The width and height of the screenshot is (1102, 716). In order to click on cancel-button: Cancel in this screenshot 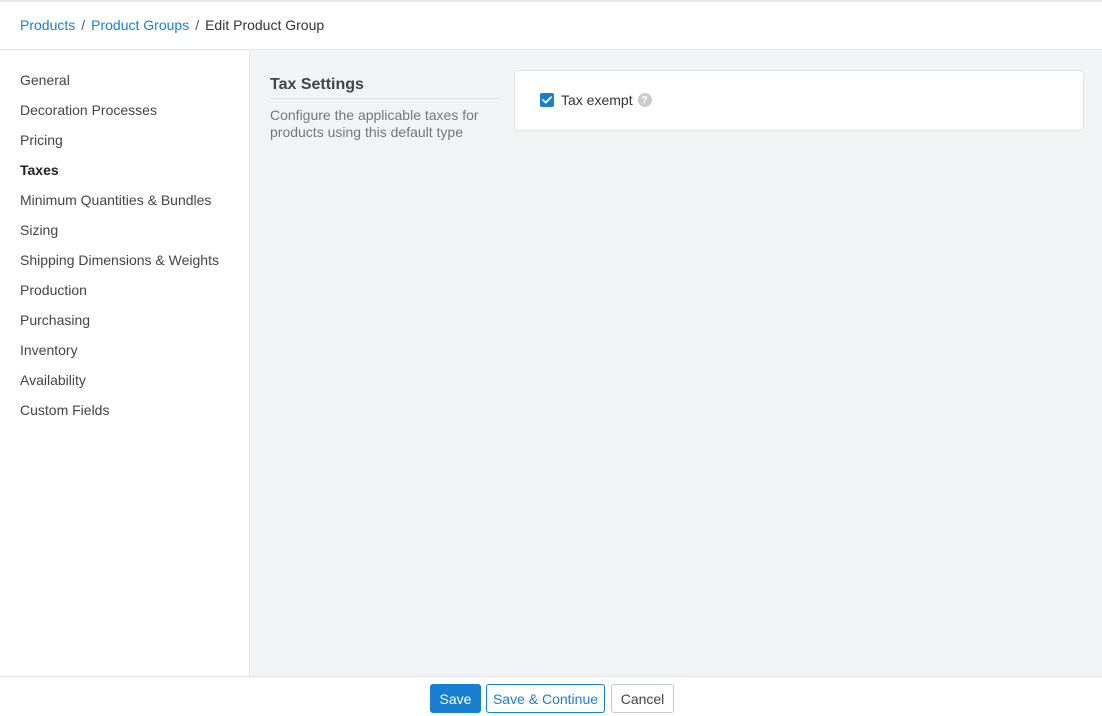, I will do `click(642, 698)`.